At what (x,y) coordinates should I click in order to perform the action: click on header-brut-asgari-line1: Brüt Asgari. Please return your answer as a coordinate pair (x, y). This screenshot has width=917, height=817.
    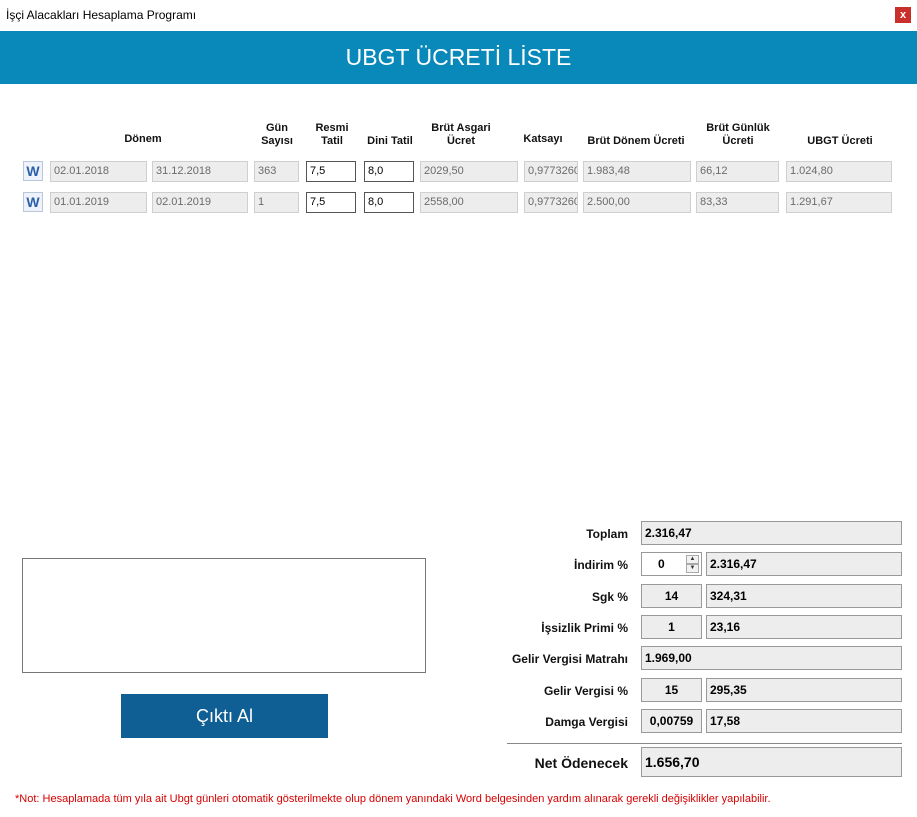
    Looking at the image, I should click on (461, 128).